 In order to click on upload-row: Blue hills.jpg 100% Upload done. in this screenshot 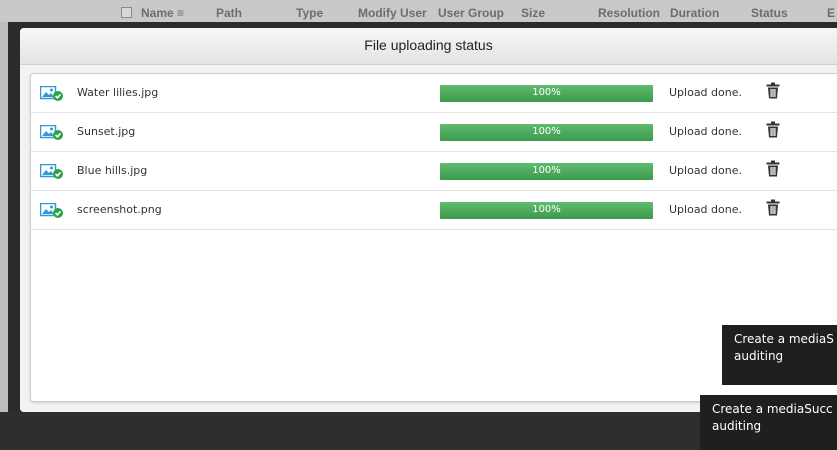, I will do `click(434, 171)`.